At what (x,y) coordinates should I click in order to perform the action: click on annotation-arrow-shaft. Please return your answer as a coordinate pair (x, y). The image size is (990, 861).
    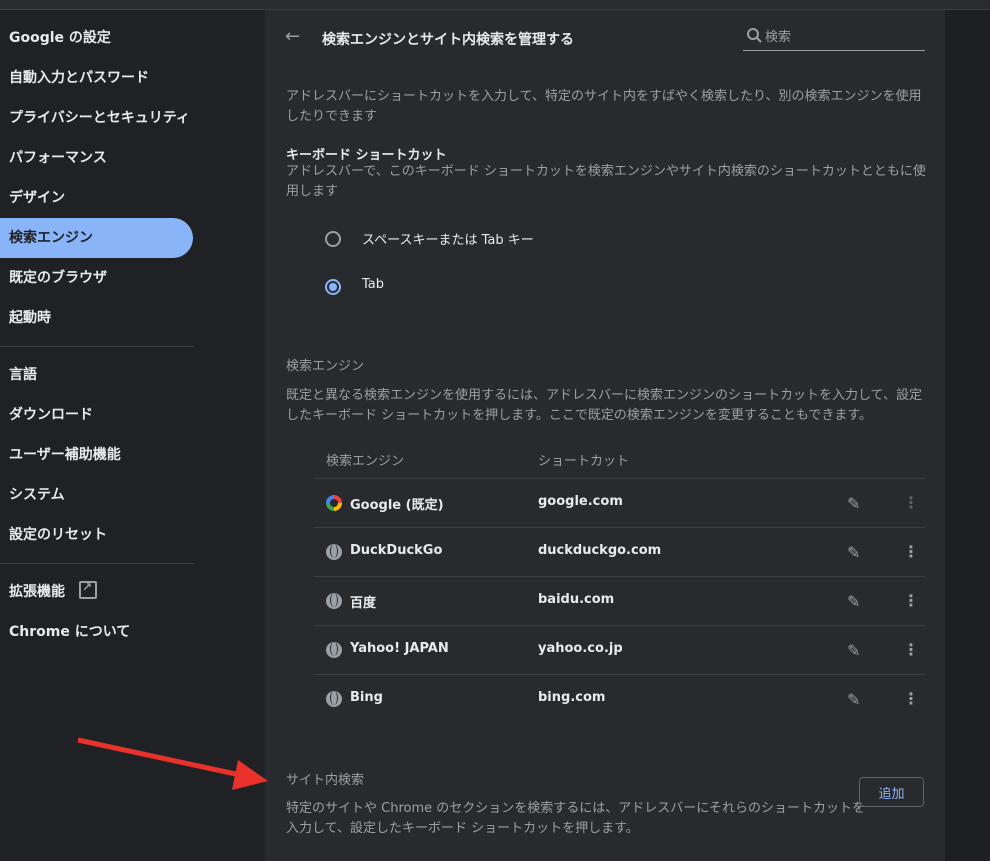
    Looking at the image, I should click on (161, 758).